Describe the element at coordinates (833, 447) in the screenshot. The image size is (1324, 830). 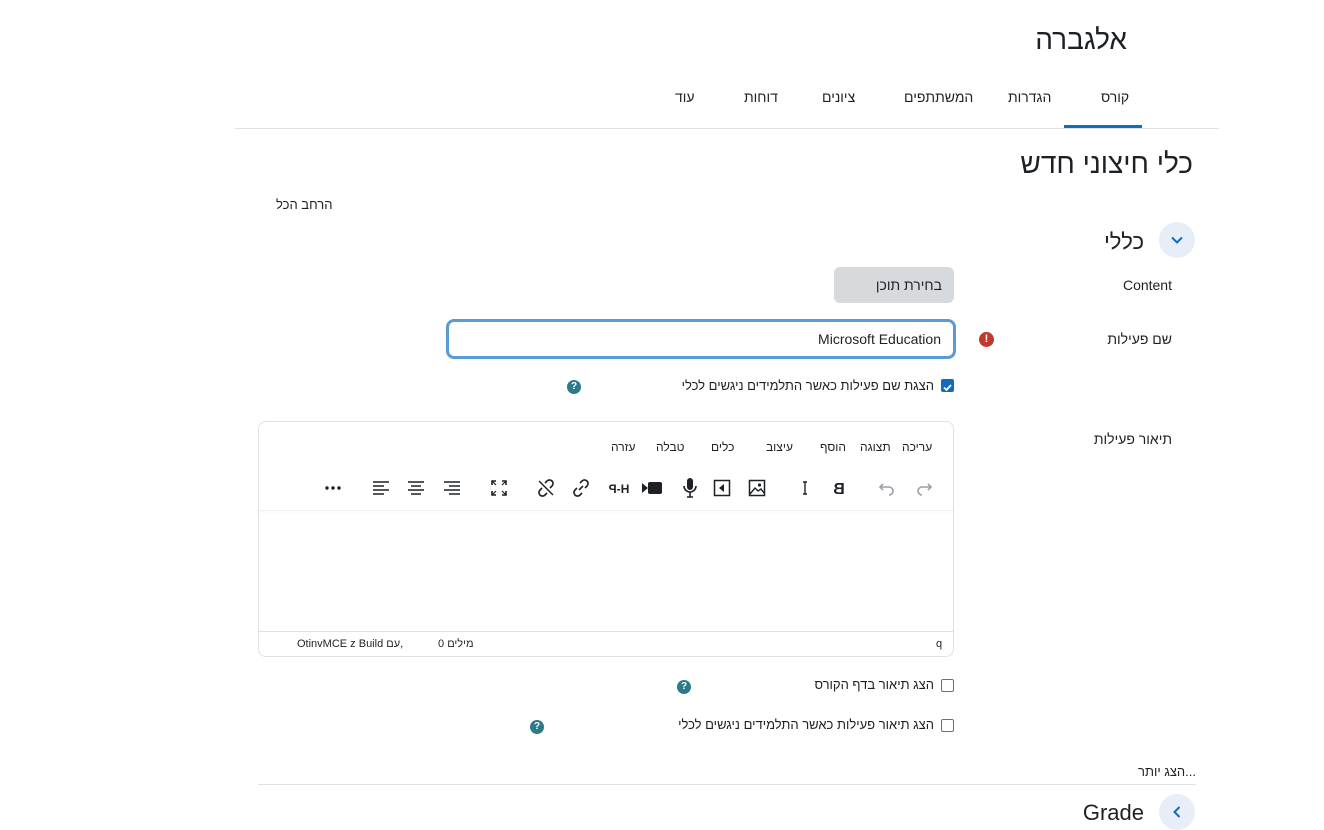
I see `menu-insert: הוסף` at that location.